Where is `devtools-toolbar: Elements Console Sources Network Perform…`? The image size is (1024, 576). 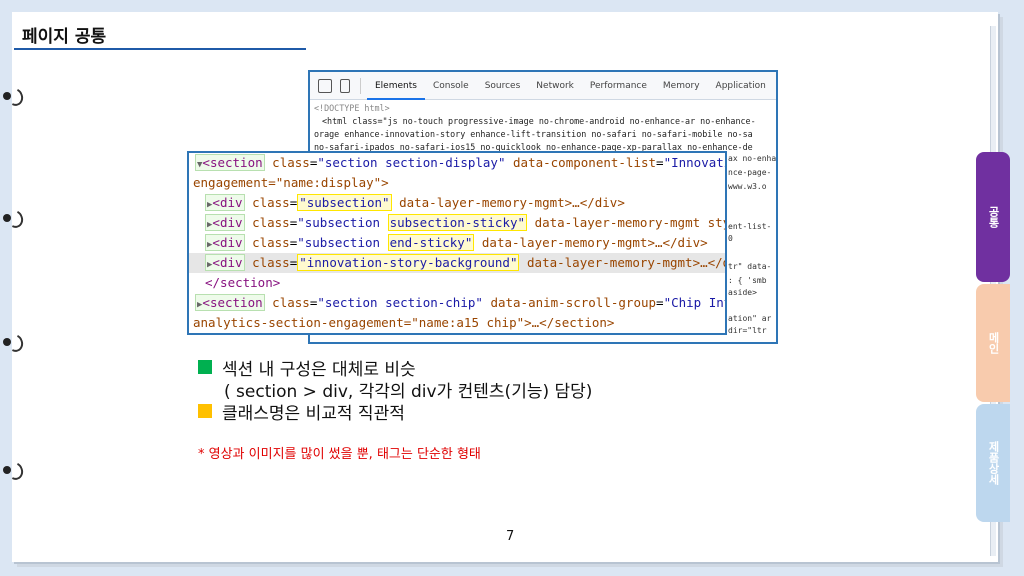 devtools-toolbar: Elements Console Sources Network Perform… is located at coordinates (543, 86).